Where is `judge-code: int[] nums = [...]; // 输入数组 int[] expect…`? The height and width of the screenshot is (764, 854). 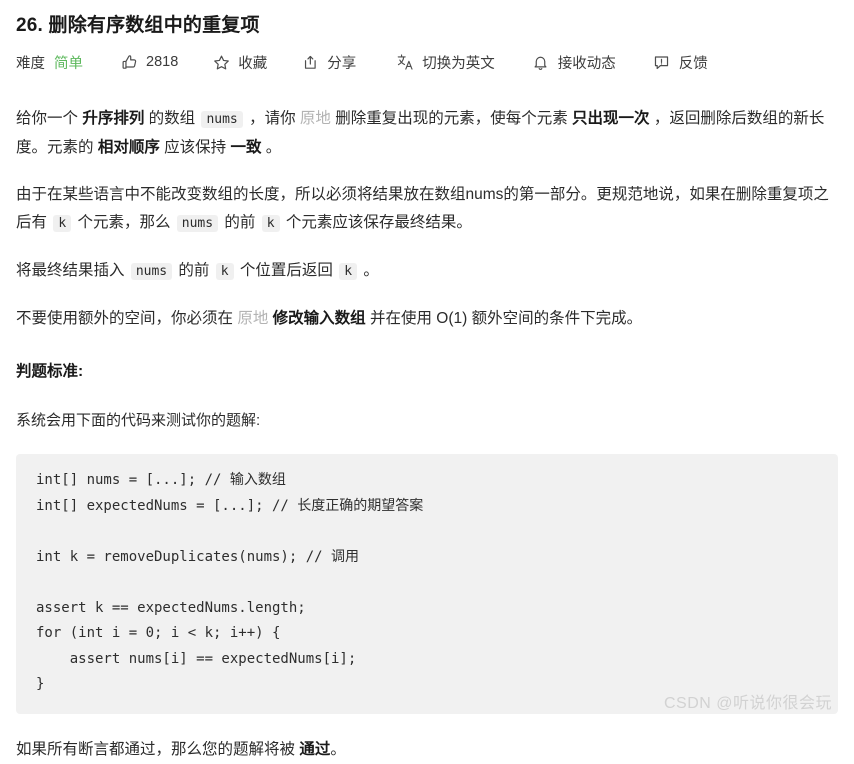
judge-code: int[] nums = [...]; // 输入数组 int[] expect… is located at coordinates (230, 582).